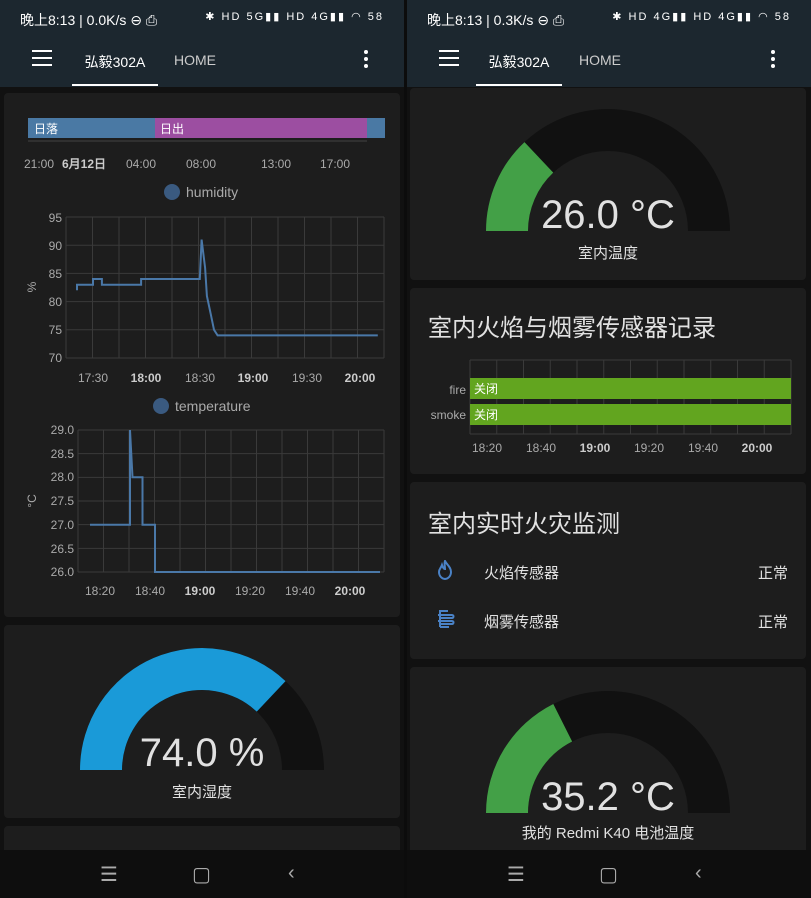  What do you see at coordinates (63, 454) in the screenshot?
I see `ytick: 28.5` at bounding box center [63, 454].